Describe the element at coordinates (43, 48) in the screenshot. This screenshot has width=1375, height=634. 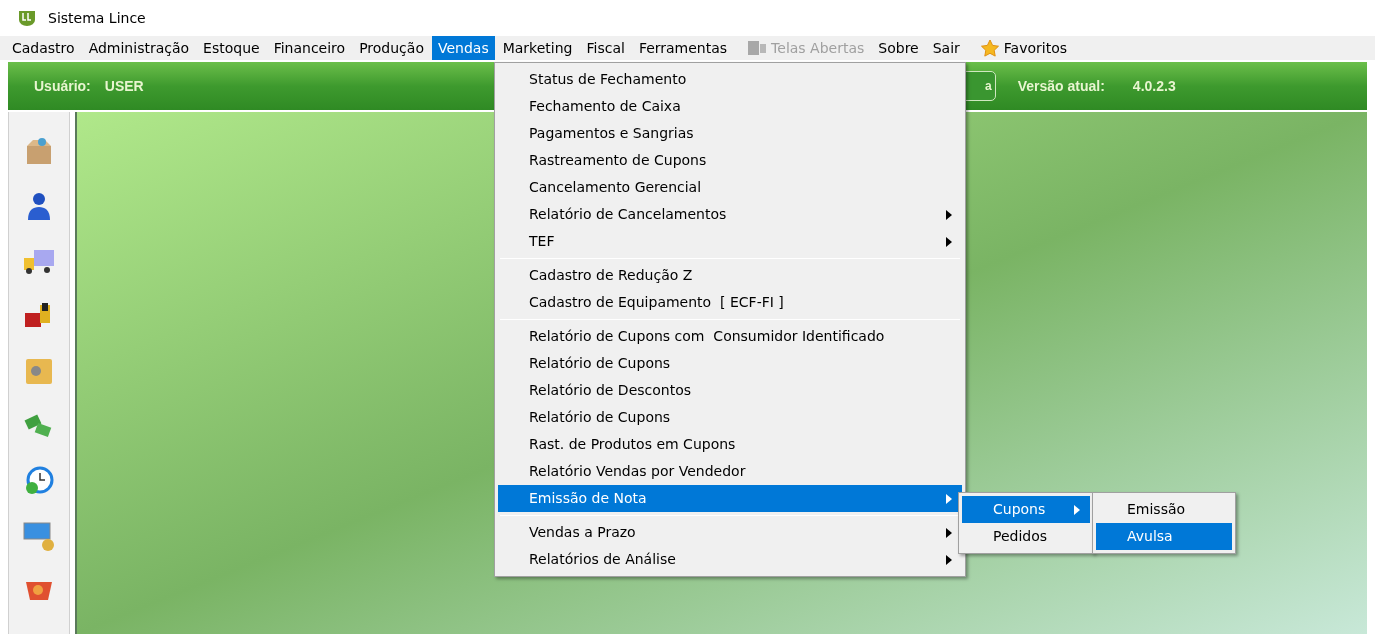
I see `menu-item: Cadastro` at that location.